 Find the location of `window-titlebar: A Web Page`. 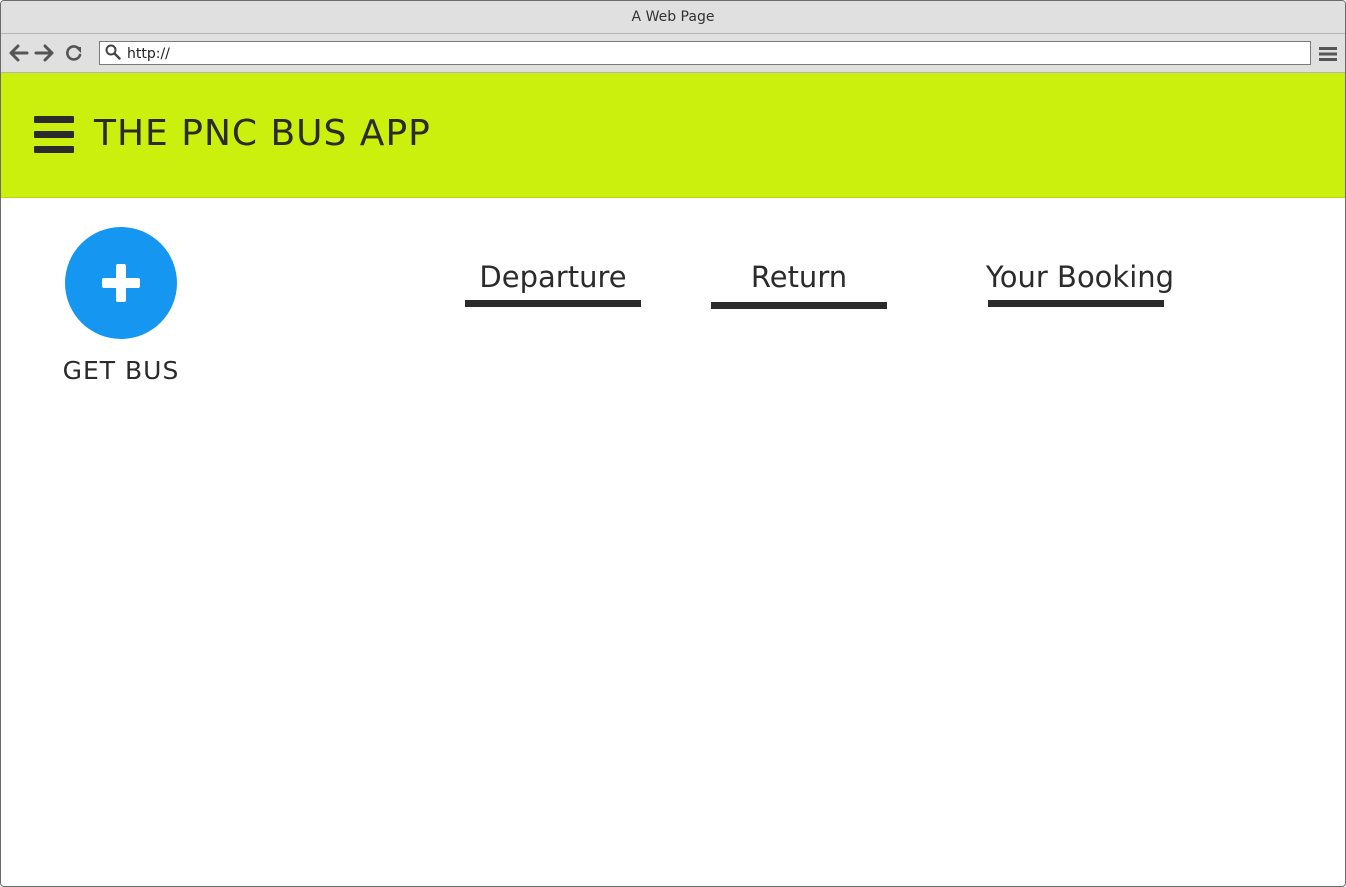

window-titlebar: A Web Page is located at coordinates (673, 17).